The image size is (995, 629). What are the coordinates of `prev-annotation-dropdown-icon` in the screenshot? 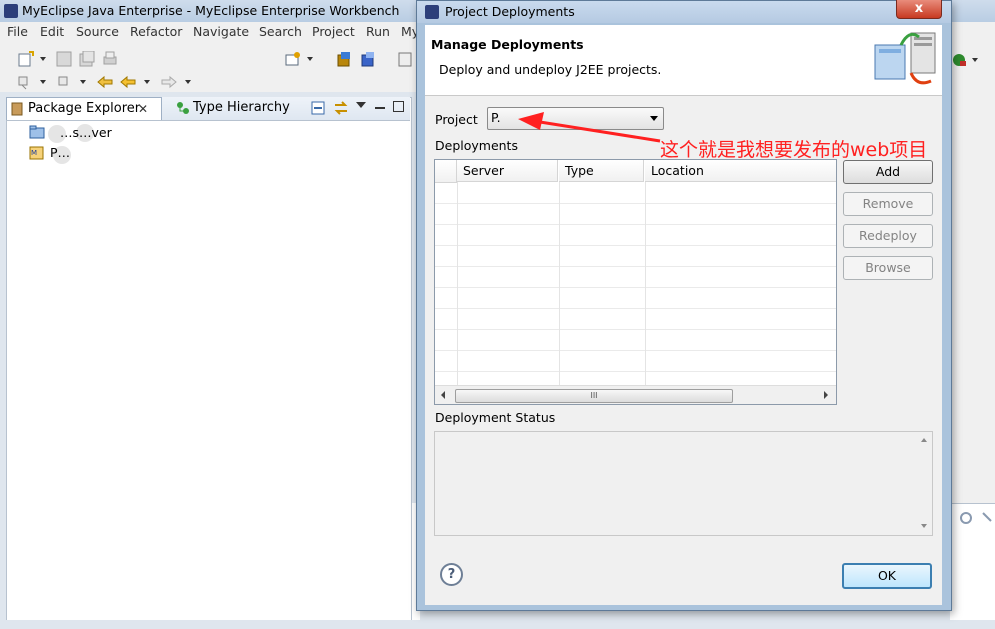 It's located at (83, 82).